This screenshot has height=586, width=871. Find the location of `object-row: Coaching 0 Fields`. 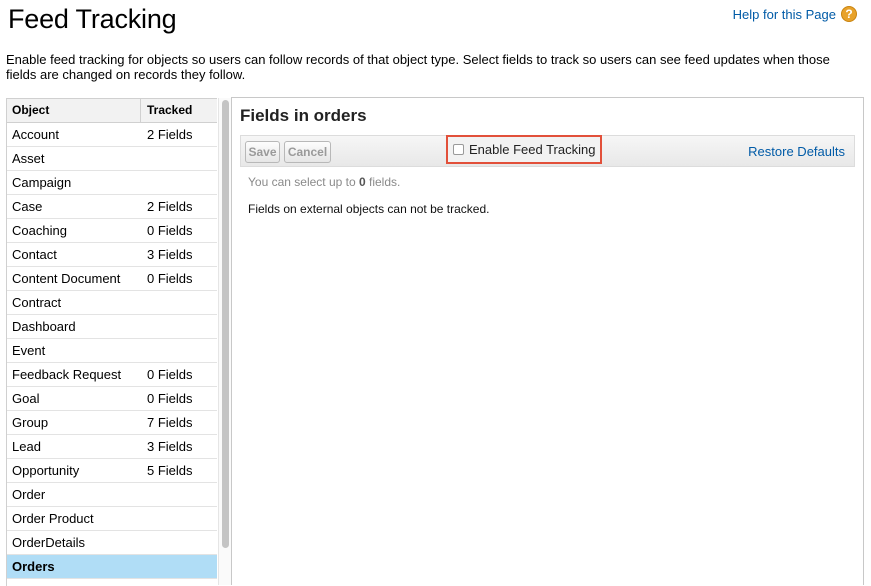

object-row: Coaching 0 Fields is located at coordinates (112, 231).